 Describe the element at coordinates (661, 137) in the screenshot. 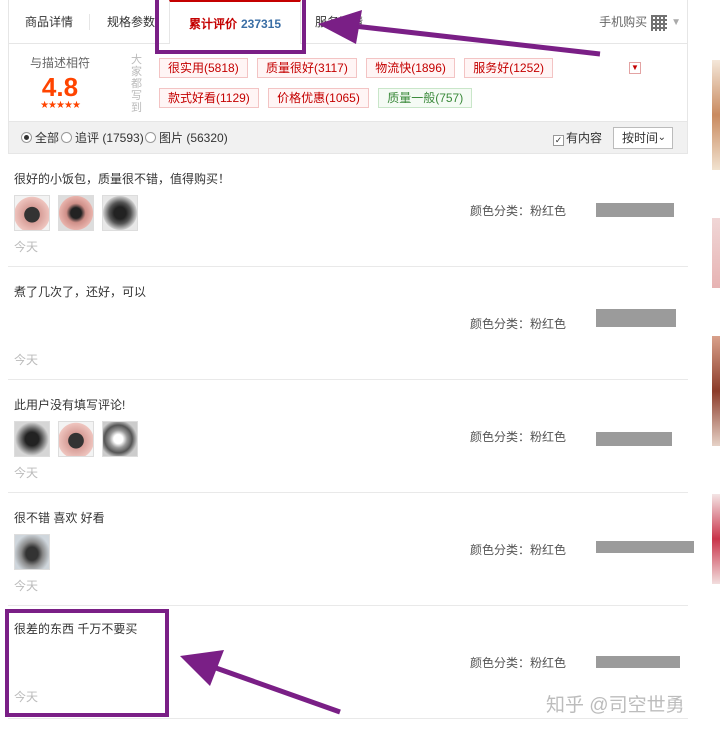

I see `chevron-down-icon: ⌄` at that location.